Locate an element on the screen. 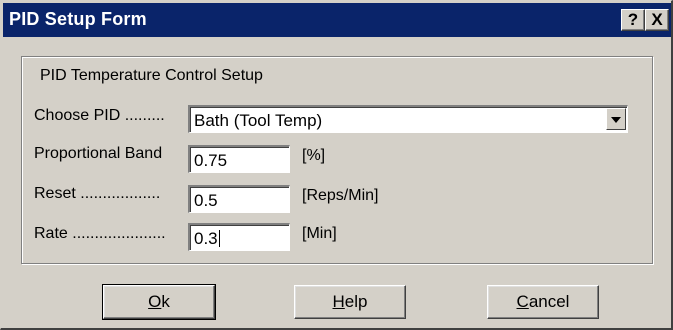 This screenshot has height=330, width=673. help-label-rest: elp is located at coordinates (356, 301).